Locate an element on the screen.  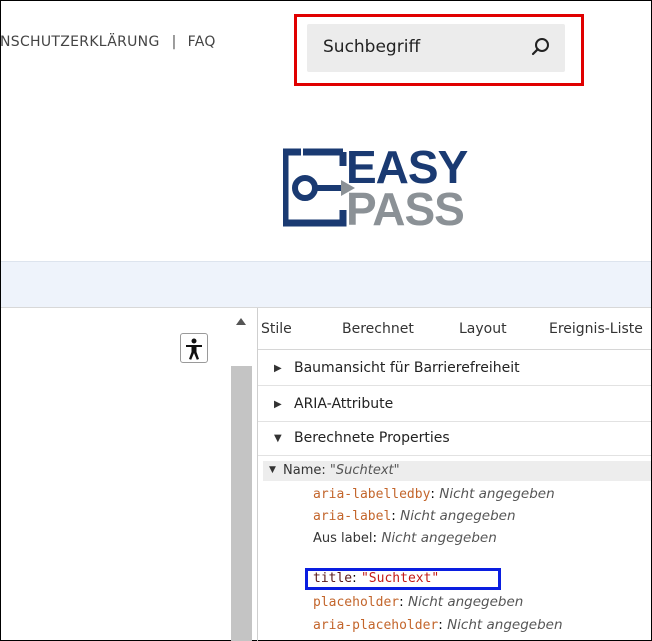
property-key: aria-labelledby is located at coordinates (372, 494).